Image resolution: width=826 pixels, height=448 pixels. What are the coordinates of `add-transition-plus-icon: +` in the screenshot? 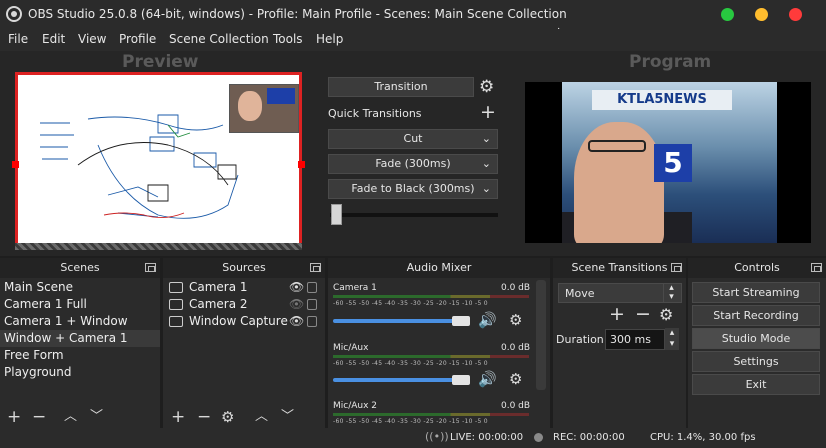 It's located at (617, 314).